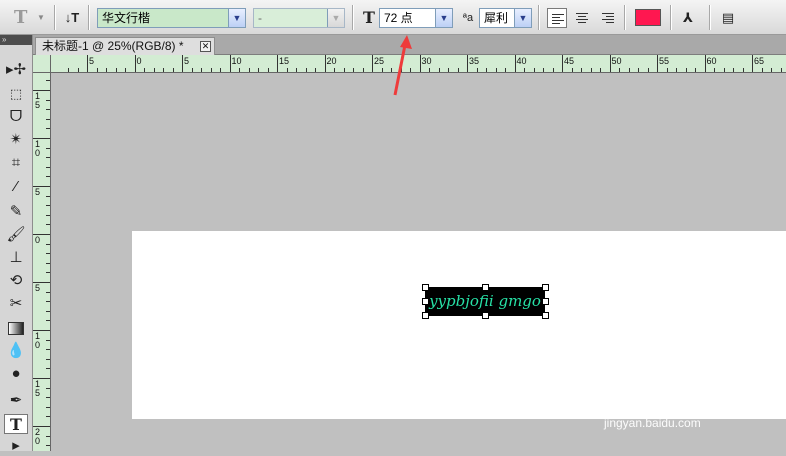 The height and width of the screenshot is (456, 786). What do you see at coordinates (16, 258) in the screenshot?
I see `clone-stamp-tool-icon: ⊥` at bounding box center [16, 258].